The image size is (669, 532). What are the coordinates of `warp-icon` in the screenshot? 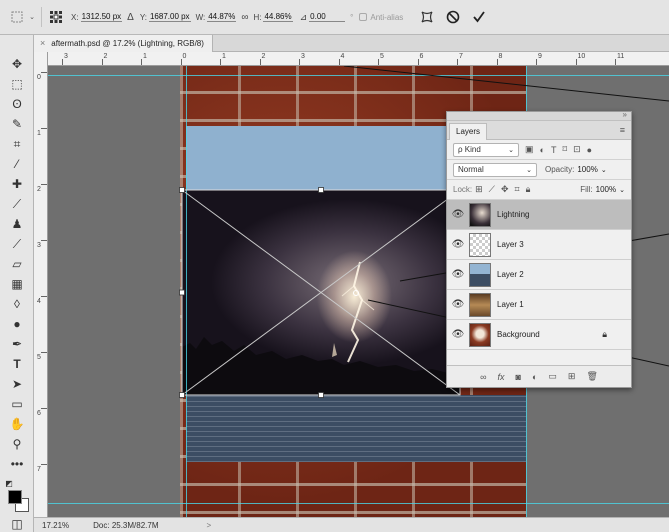 It's located at (427, 17).